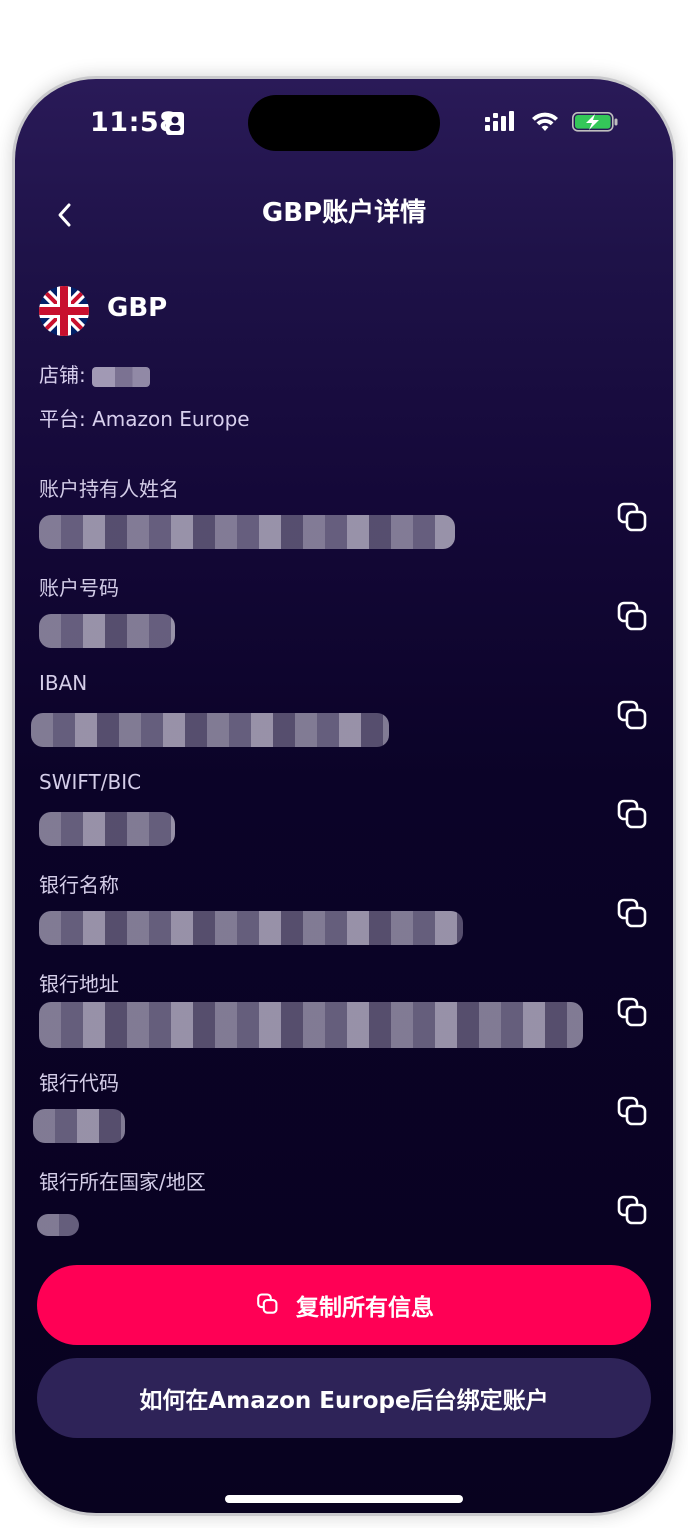 Image resolution: width=688 pixels, height=1528 pixels. What do you see at coordinates (344, 1401) in the screenshot?
I see `bind-account-help-label: 如何在Amazon Europe后台绑定账户` at bounding box center [344, 1401].